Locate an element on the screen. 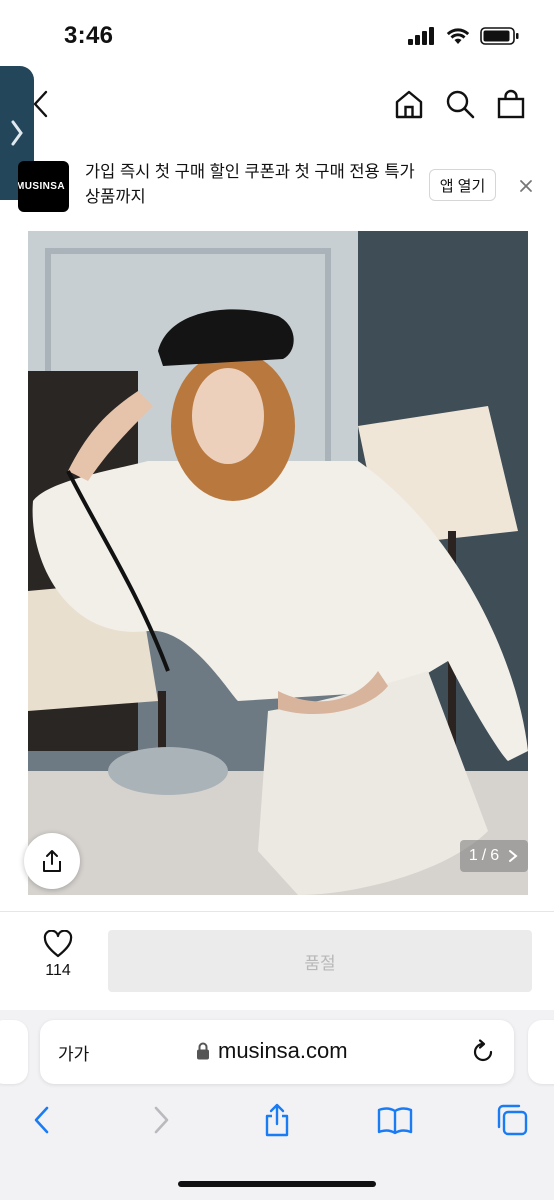 This screenshot has width=554, height=1200. cart-button is located at coordinates (511, 104).